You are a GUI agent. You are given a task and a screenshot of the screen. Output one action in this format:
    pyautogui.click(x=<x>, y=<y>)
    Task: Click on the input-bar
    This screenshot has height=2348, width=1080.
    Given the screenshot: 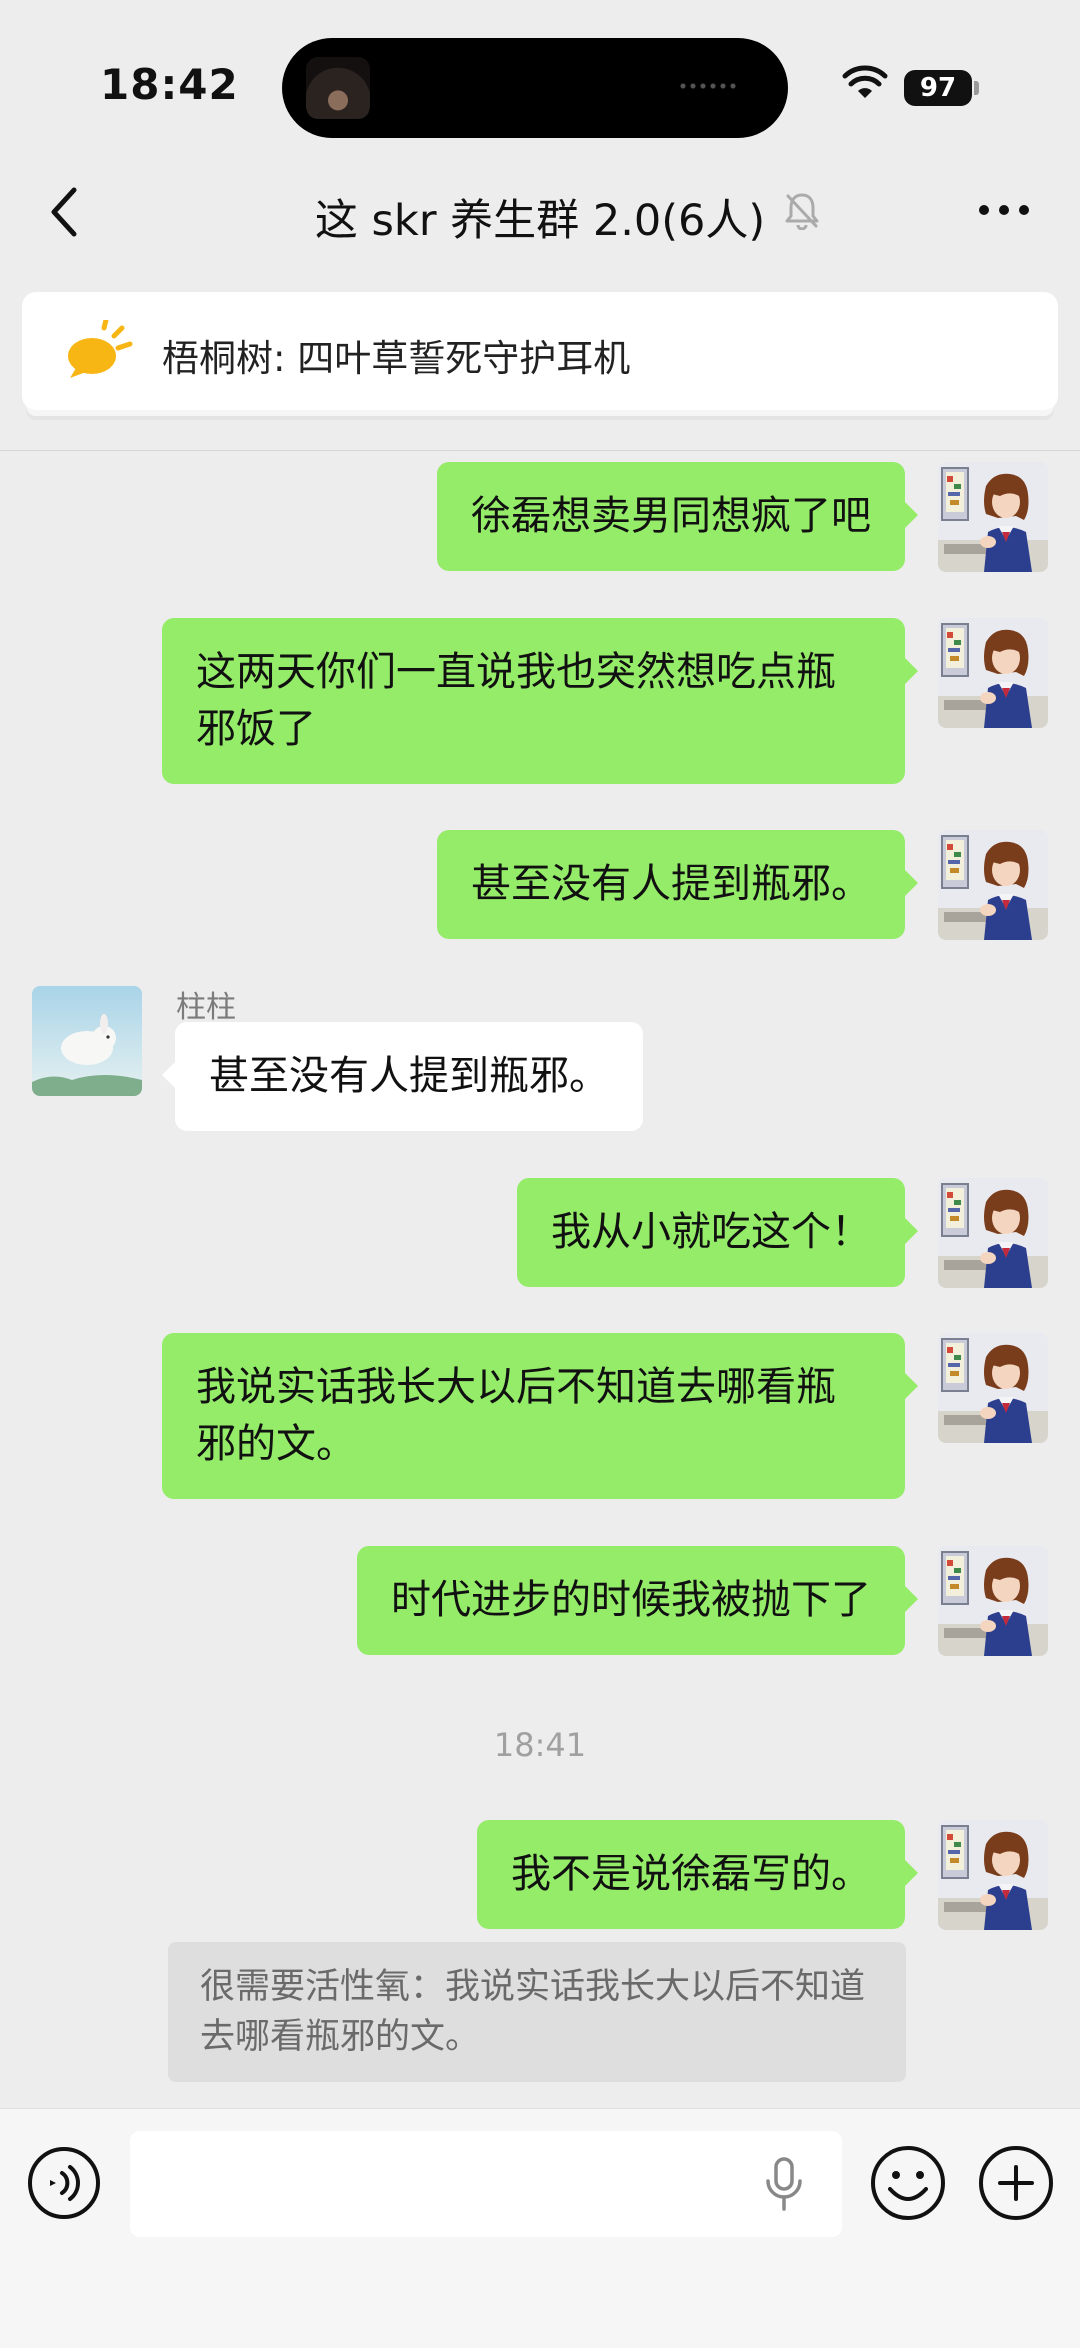 What is the action you would take?
    pyautogui.click(x=540, y=2228)
    